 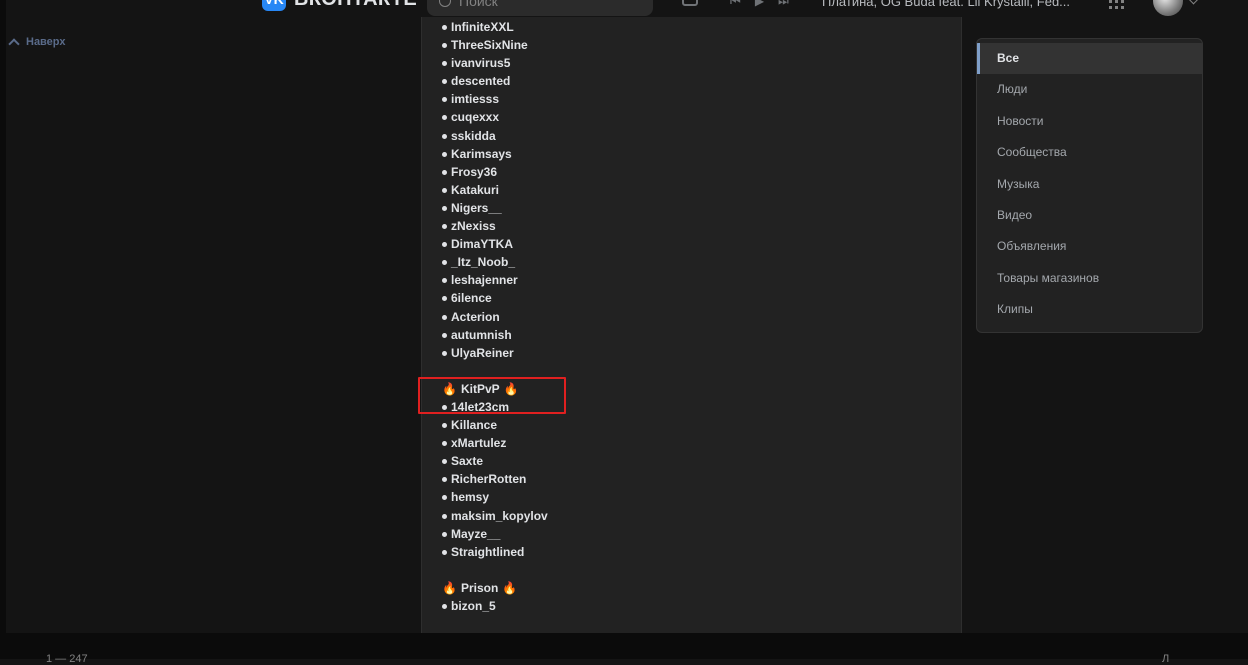 What do you see at coordinates (1193, 2) in the screenshot?
I see `chevron-down-icon` at bounding box center [1193, 2].